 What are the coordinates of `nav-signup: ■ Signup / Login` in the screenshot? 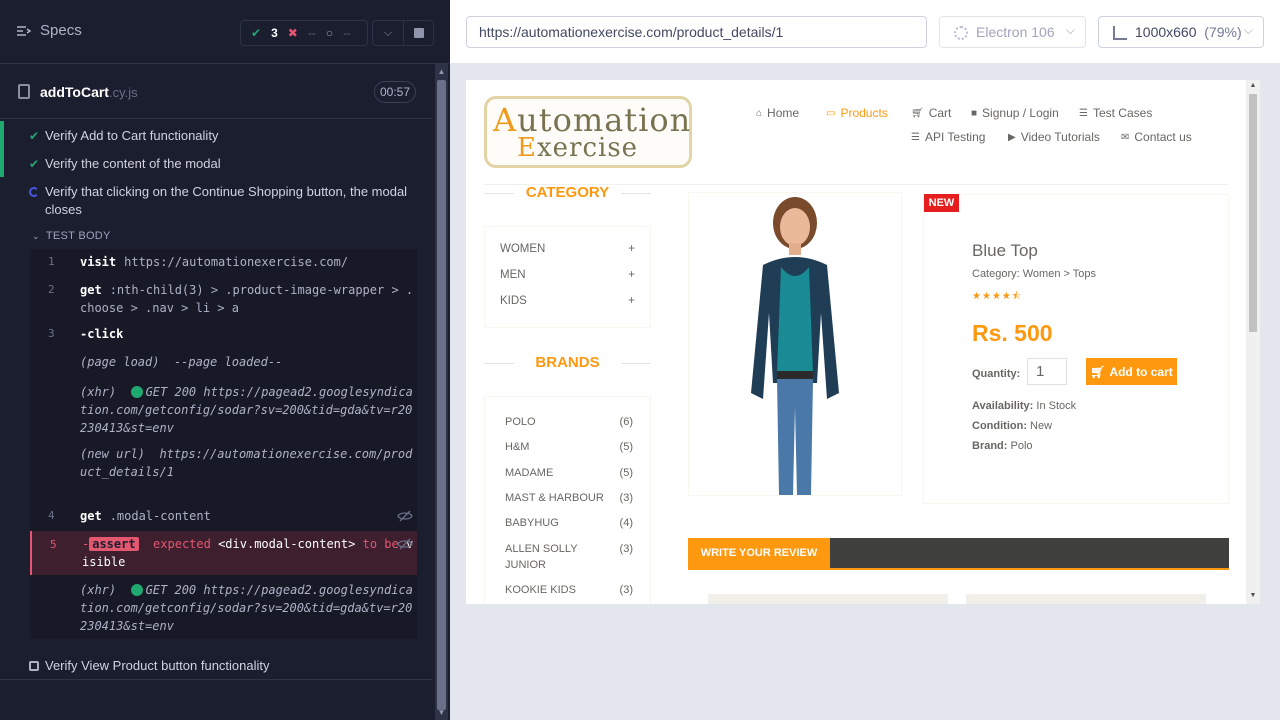 It's located at (1015, 113).